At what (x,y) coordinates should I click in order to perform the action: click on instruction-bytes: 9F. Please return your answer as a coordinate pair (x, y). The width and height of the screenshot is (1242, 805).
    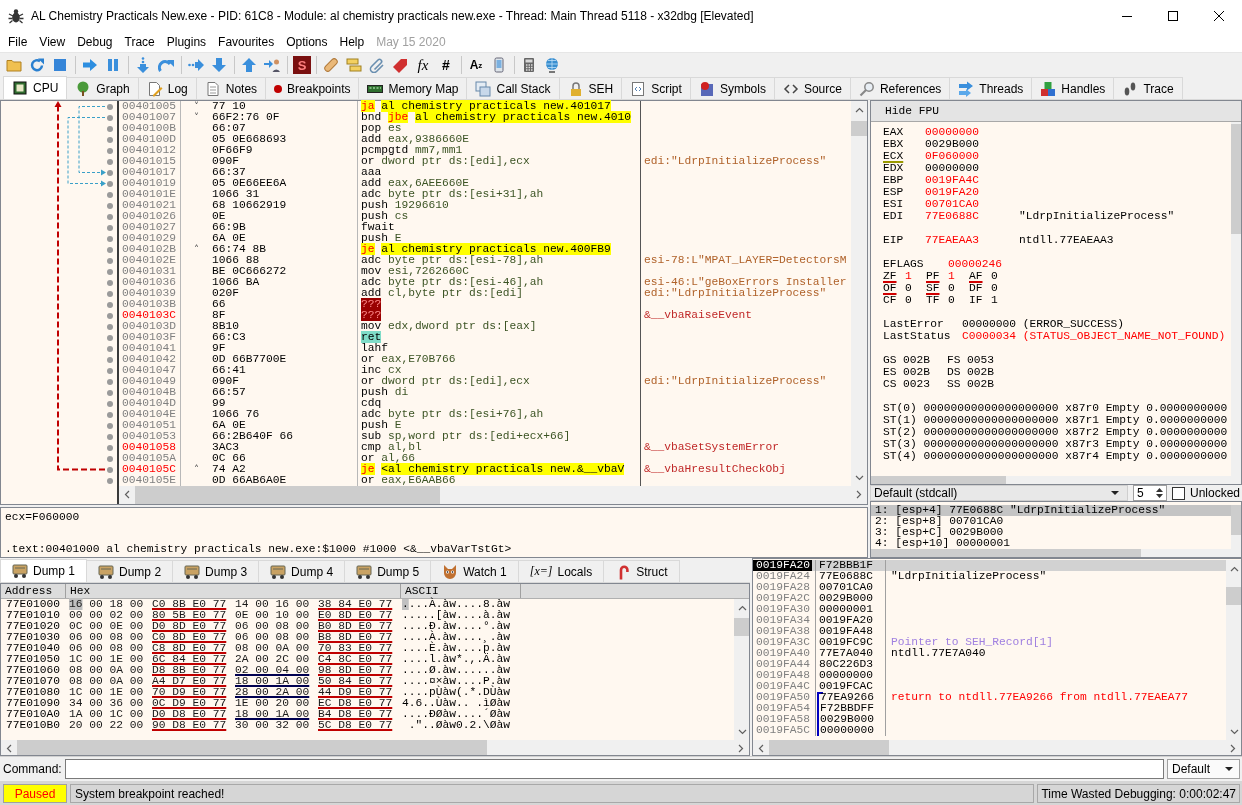
    Looking at the image, I should click on (219, 348).